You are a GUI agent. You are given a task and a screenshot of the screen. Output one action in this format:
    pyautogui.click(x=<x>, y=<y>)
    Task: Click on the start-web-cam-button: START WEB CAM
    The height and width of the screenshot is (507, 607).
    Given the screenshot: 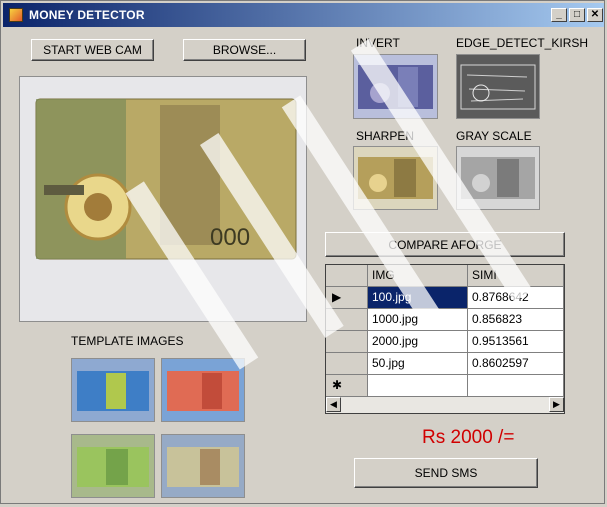 What is the action you would take?
    pyautogui.click(x=92, y=50)
    